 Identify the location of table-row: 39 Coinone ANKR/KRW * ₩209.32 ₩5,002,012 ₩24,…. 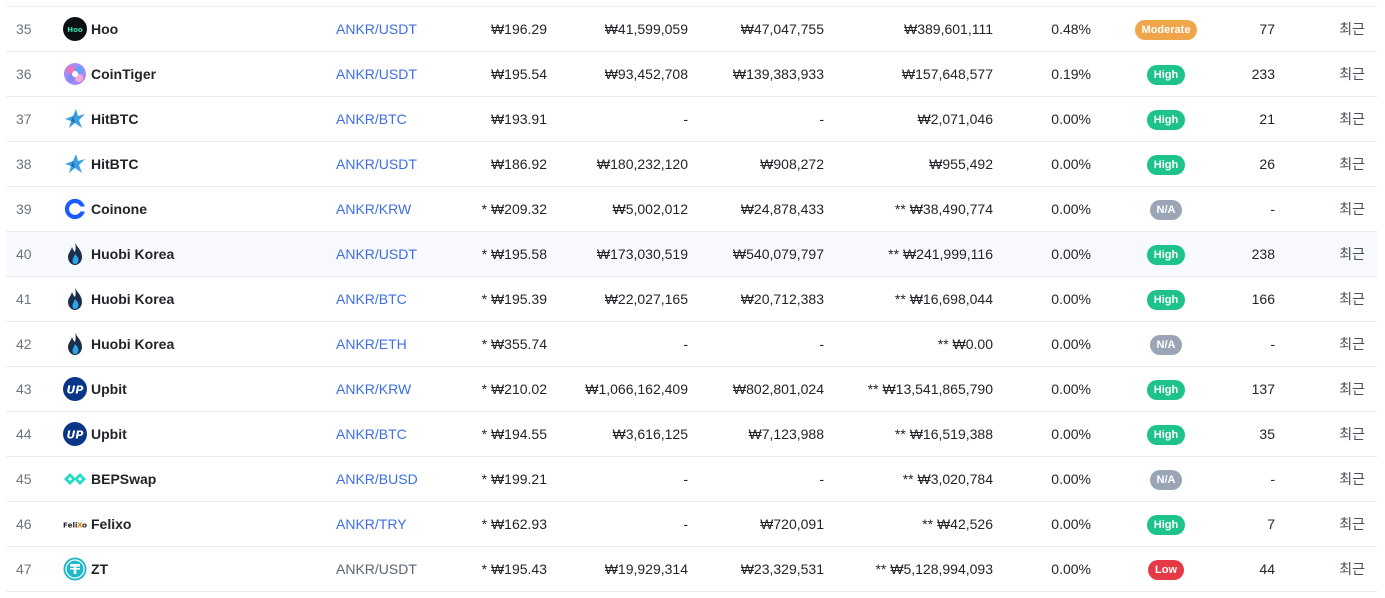
(691, 209).